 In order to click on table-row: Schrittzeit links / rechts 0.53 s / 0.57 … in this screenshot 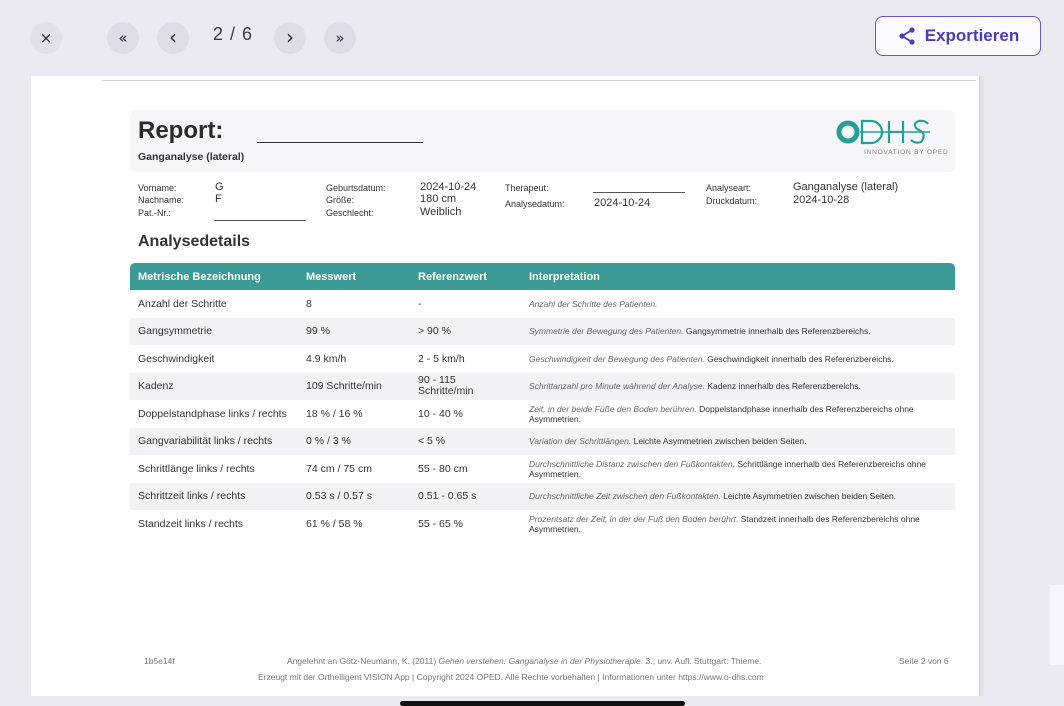, I will do `click(542, 496)`.